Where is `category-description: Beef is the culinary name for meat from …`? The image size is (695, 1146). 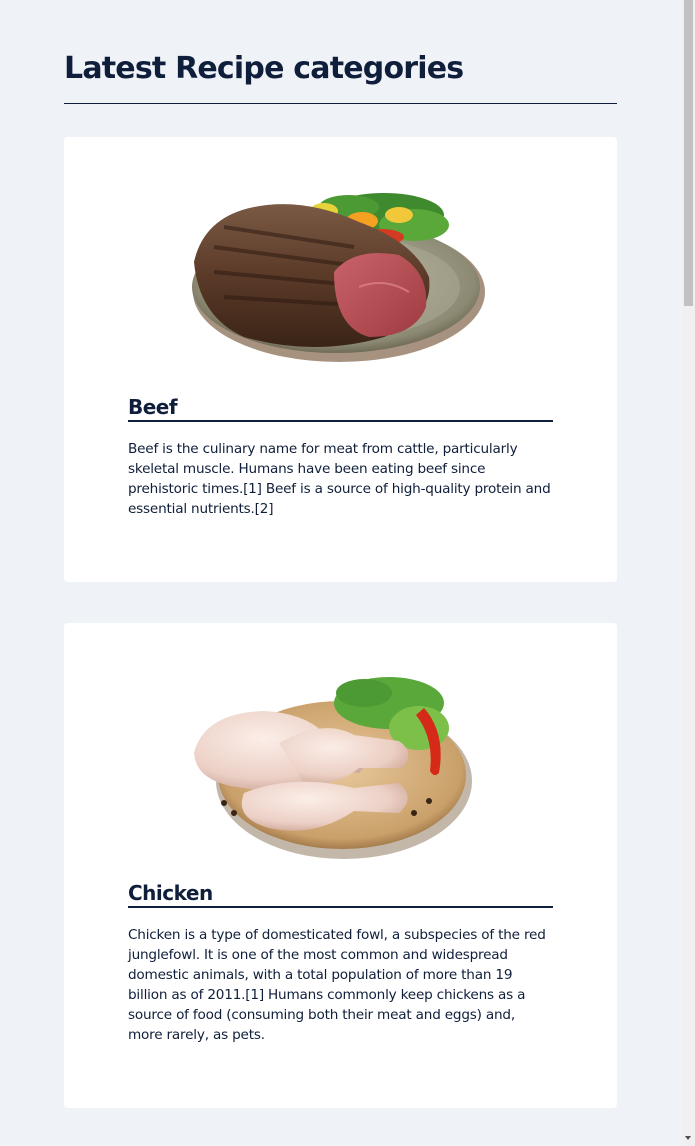 category-description: Beef is the culinary name for meat from … is located at coordinates (339, 479).